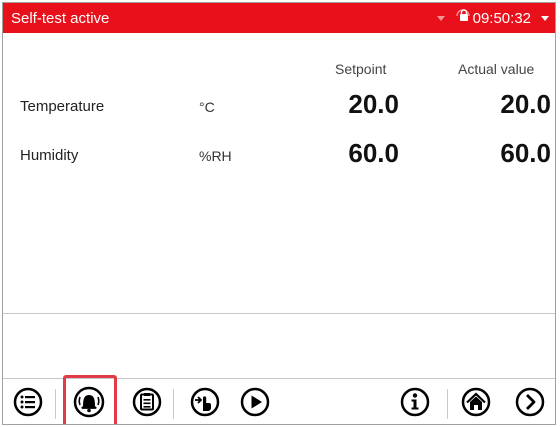 The width and height of the screenshot is (560, 427). I want to click on clock-time: 09:50:32, so click(501, 18).